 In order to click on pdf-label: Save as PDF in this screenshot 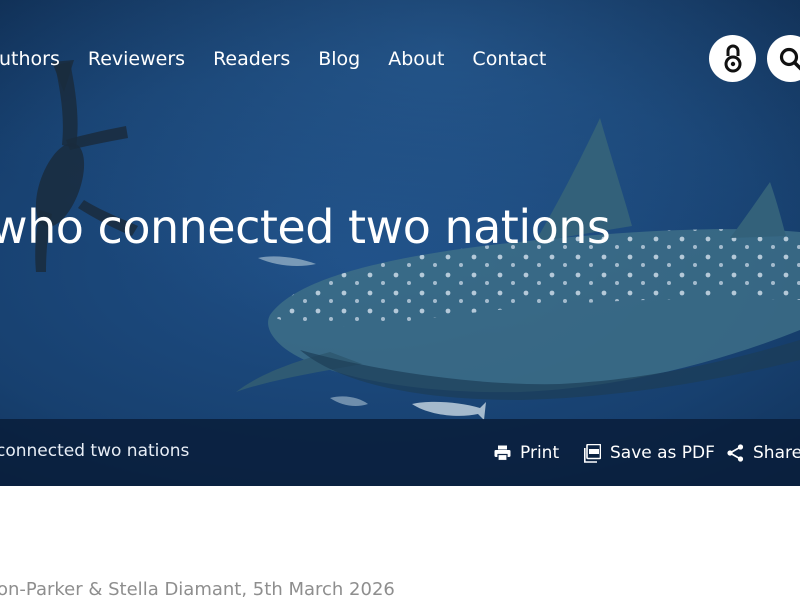, I will do `click(662, 453)`.